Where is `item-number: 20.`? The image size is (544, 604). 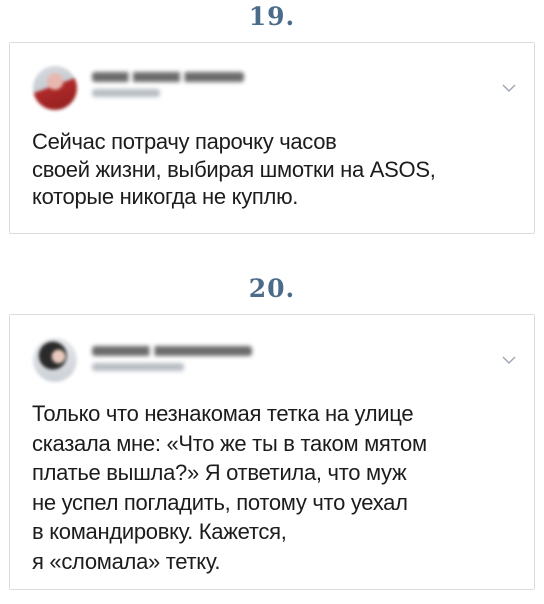 item-number: 20. is located at coordinates (272, 288).